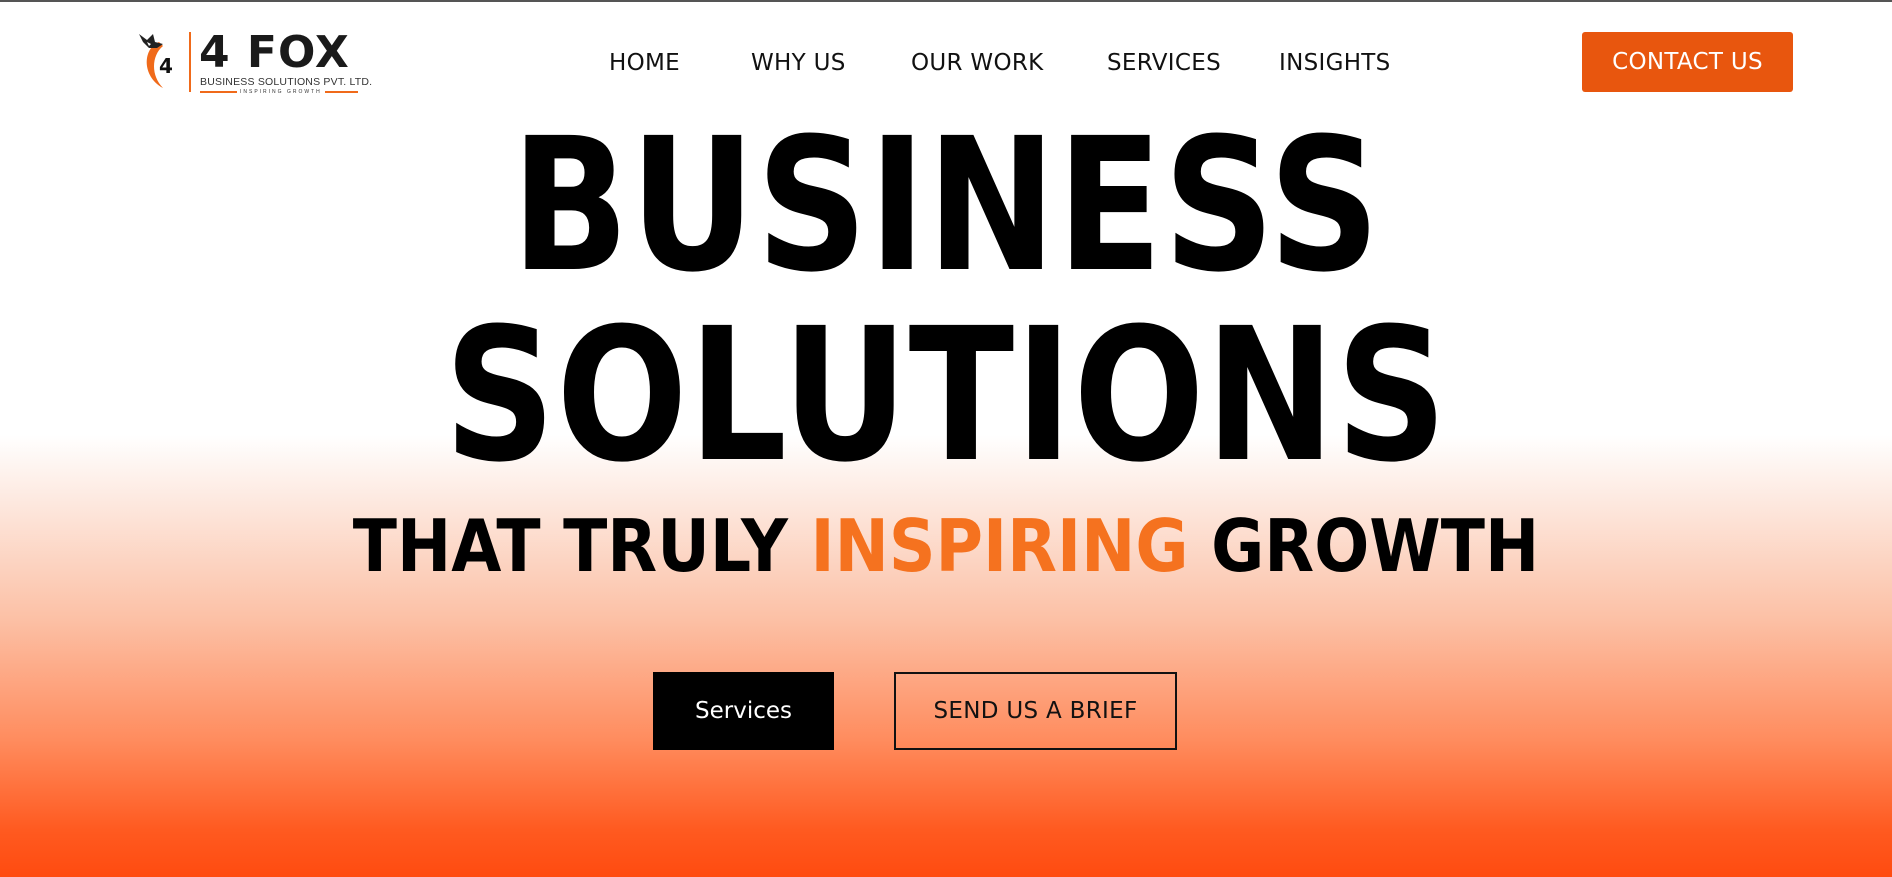 The height and width of the screenshot is (877, 1892). I want to click on hero-heading-line-1: BUSINESS, so click(946, 206).